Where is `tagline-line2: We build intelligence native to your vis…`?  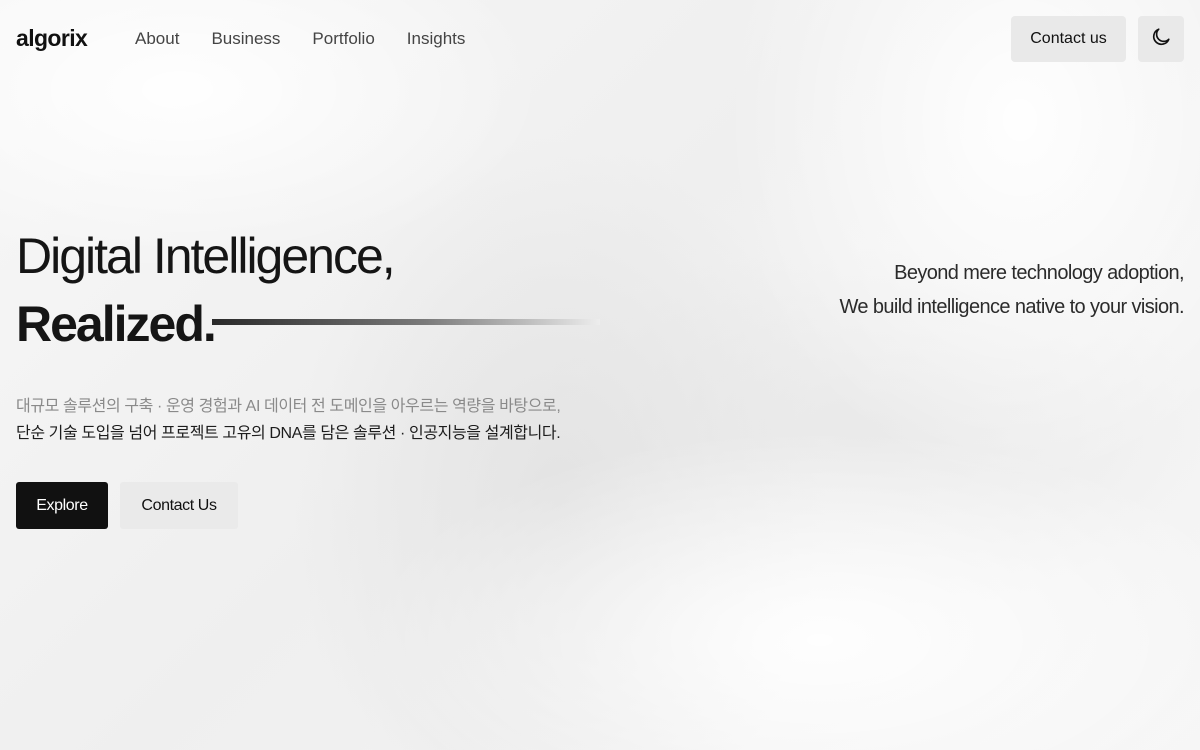
tagline-line2: We build intelligence native to your vis… is located at coordinates (1011, 307).